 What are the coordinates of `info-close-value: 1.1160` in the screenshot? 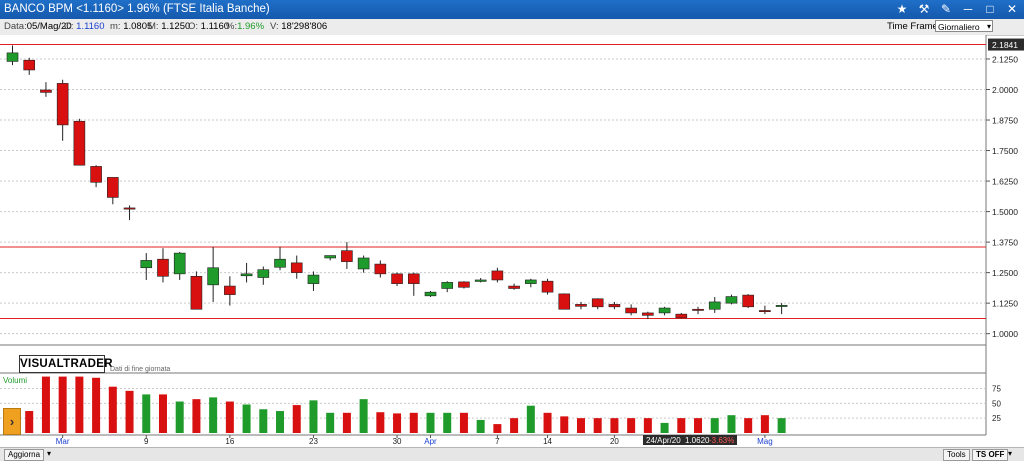 It's located at (90, 26).